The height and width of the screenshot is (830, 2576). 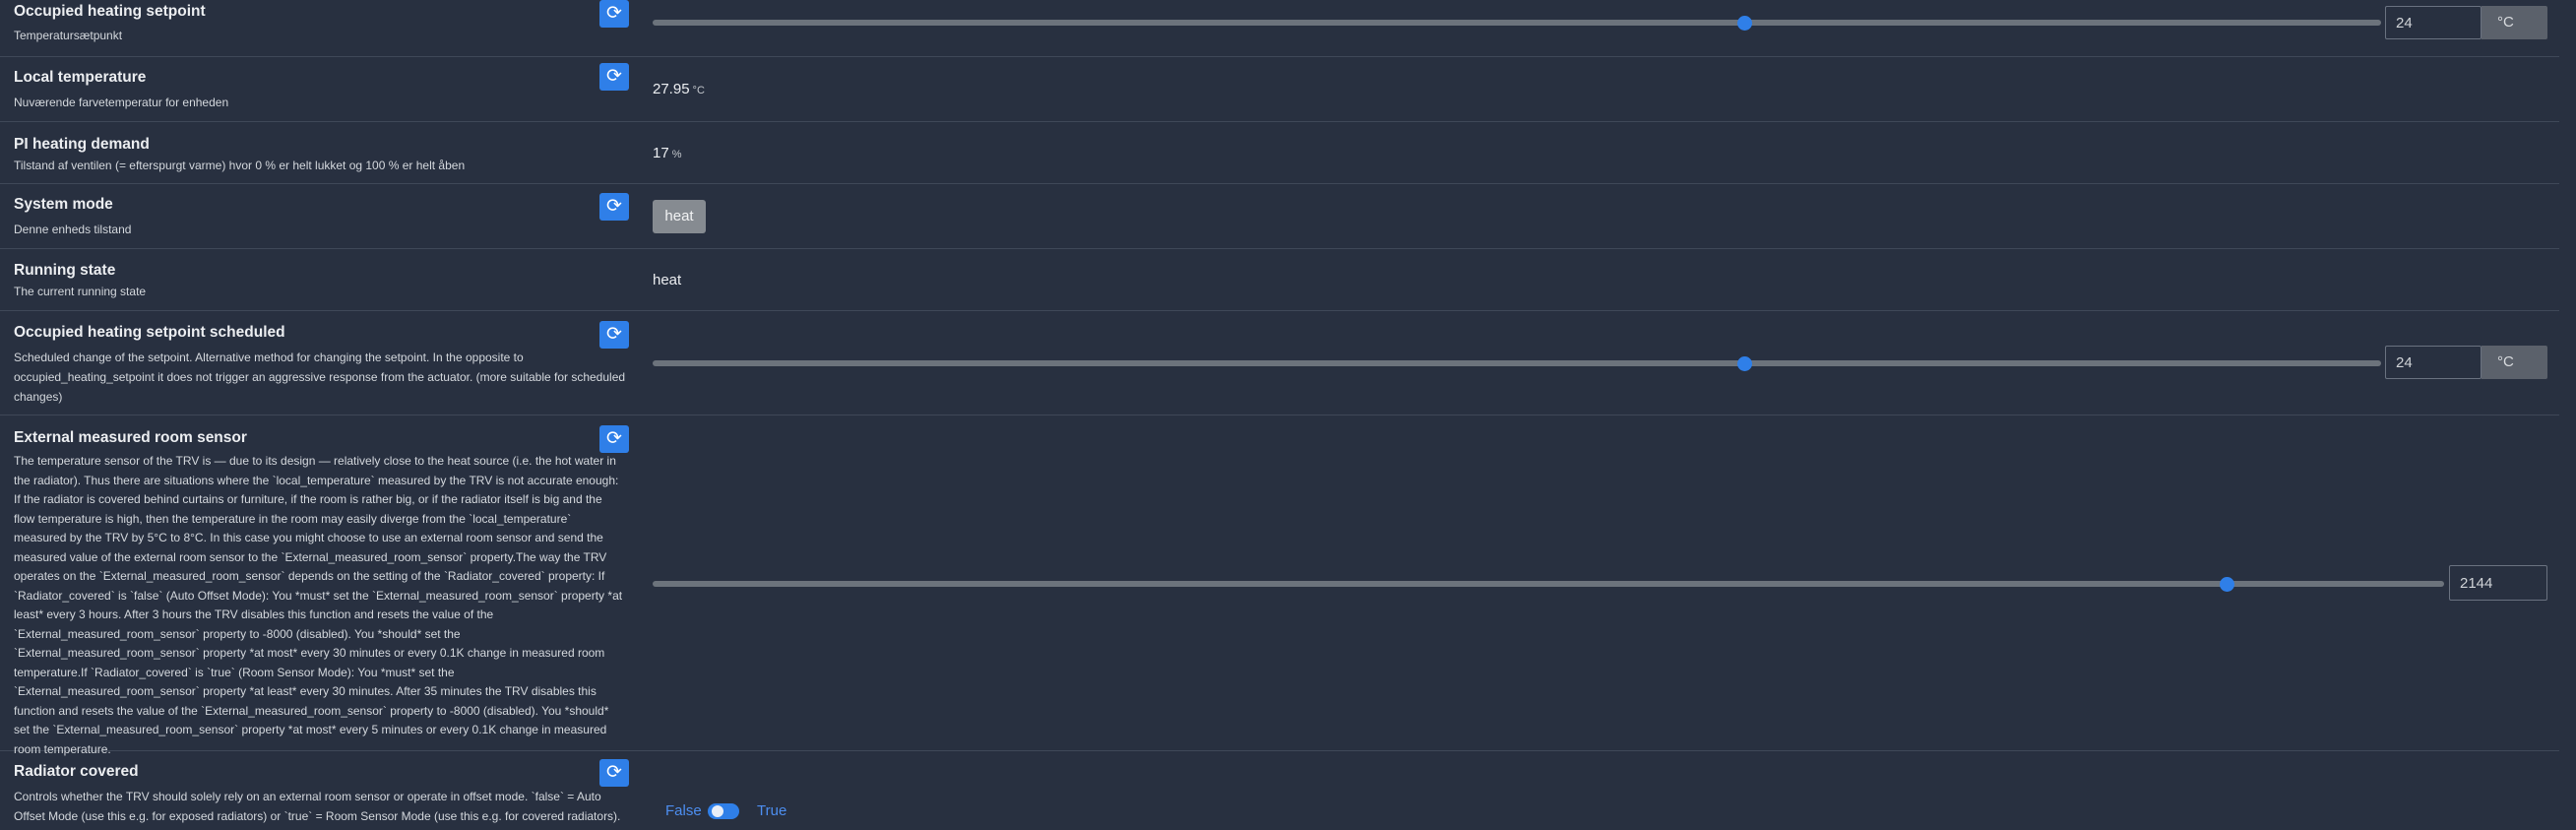 I want to click on setting-title: PI heating demand, so click(x=82, y=144).